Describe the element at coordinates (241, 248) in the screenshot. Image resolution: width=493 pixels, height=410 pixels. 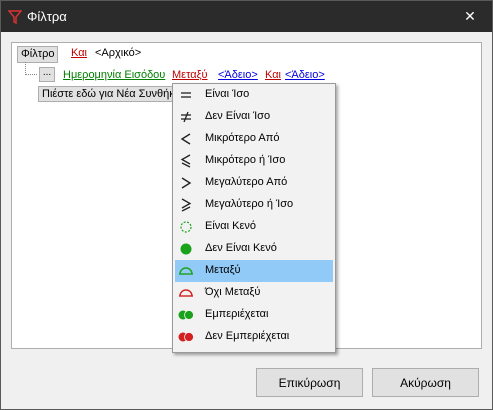
I see `menu-item-label: Δεν Είναι Κενό` at that location.